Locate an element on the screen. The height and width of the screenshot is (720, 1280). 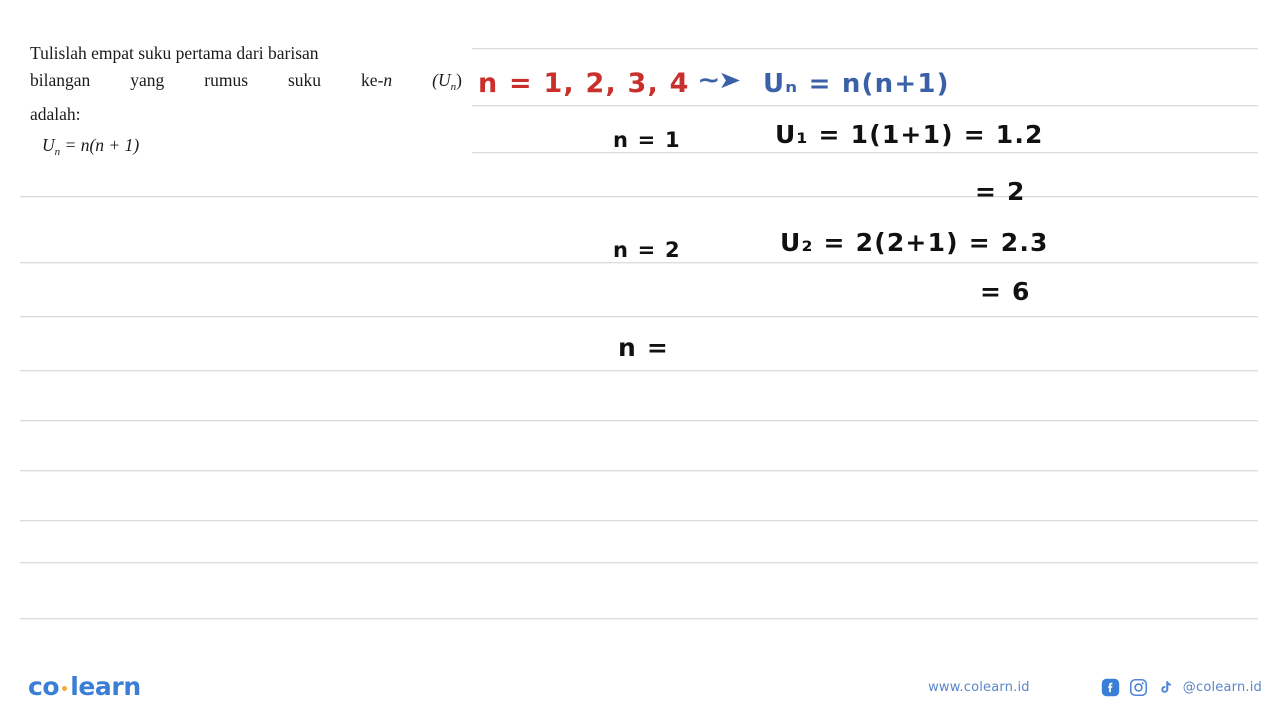
handwritten-n-values: n = 1, 2, 3, 4 is located at coordinates (584, 83).